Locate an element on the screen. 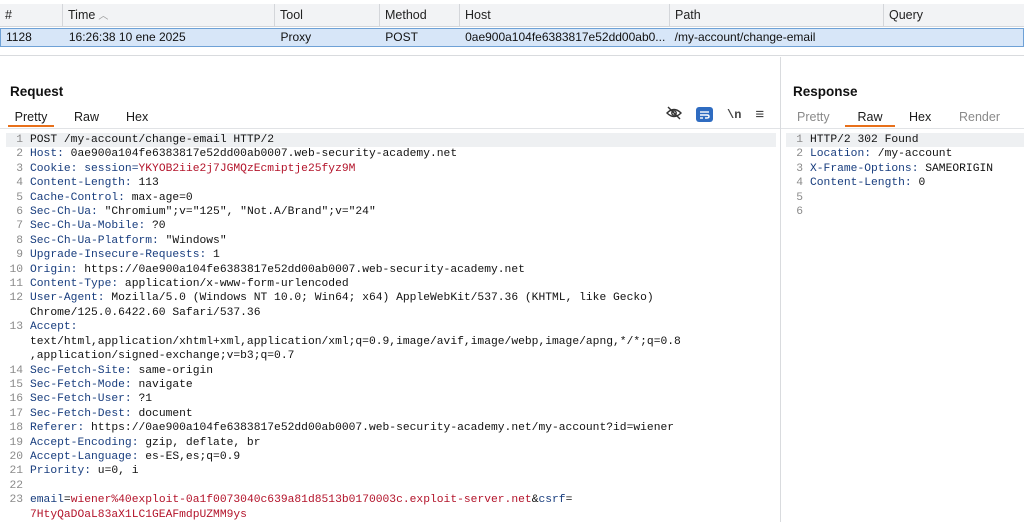  header-value: /my-account is located at coordinates (912, 154).